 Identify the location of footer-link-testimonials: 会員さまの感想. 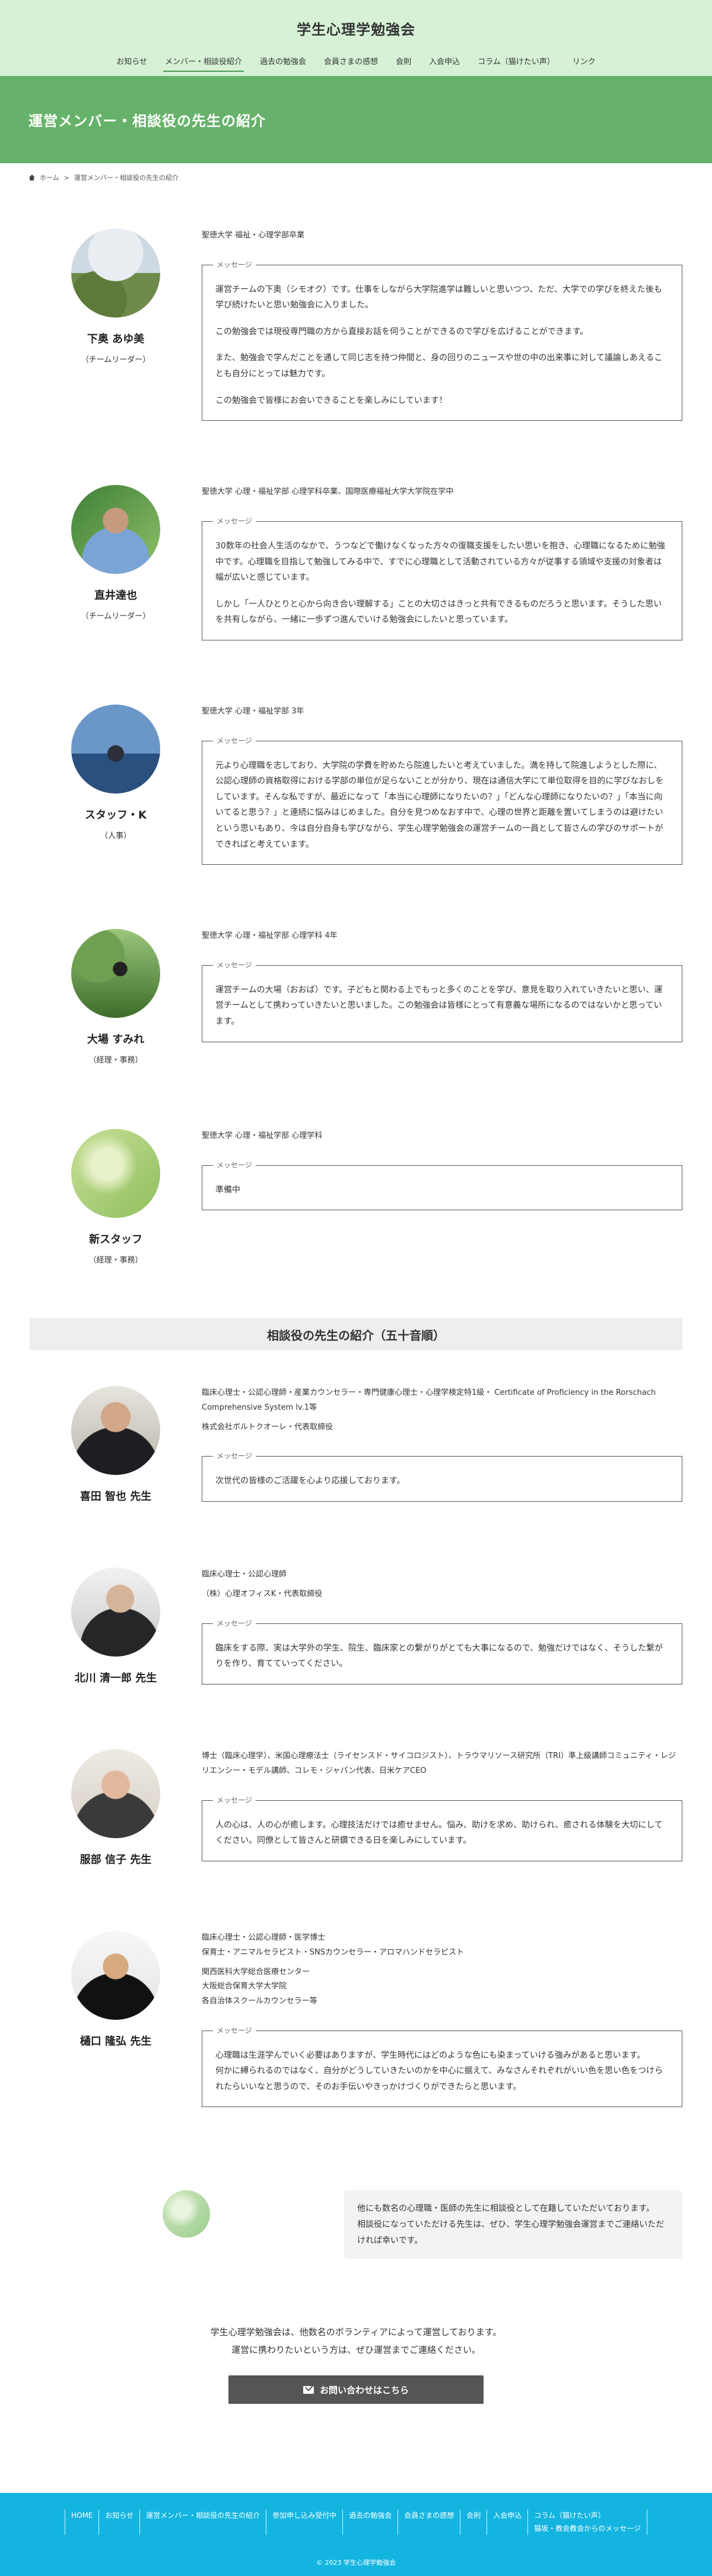
(429, 2523).